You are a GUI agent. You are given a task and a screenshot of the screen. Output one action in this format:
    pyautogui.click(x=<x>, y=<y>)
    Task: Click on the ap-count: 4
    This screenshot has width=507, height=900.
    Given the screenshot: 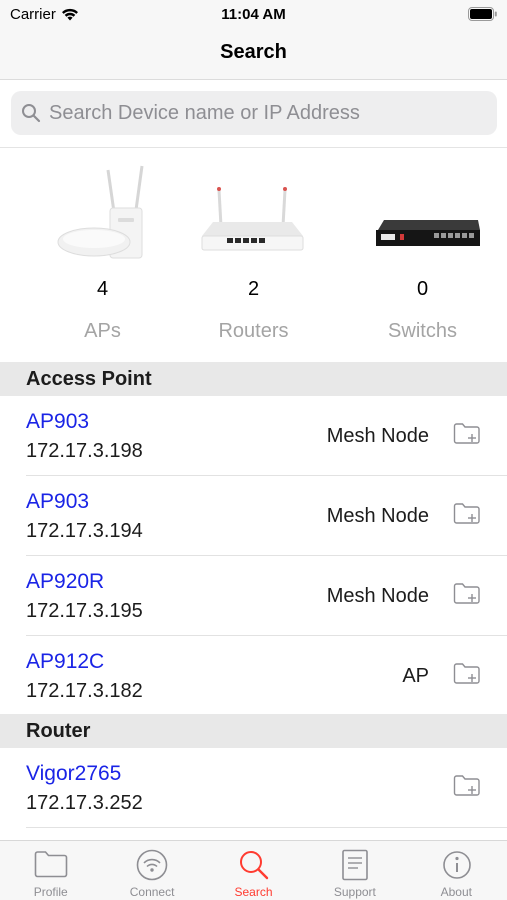 What is the action you would take?
    pyautogui.click(x=102, y=289)
    